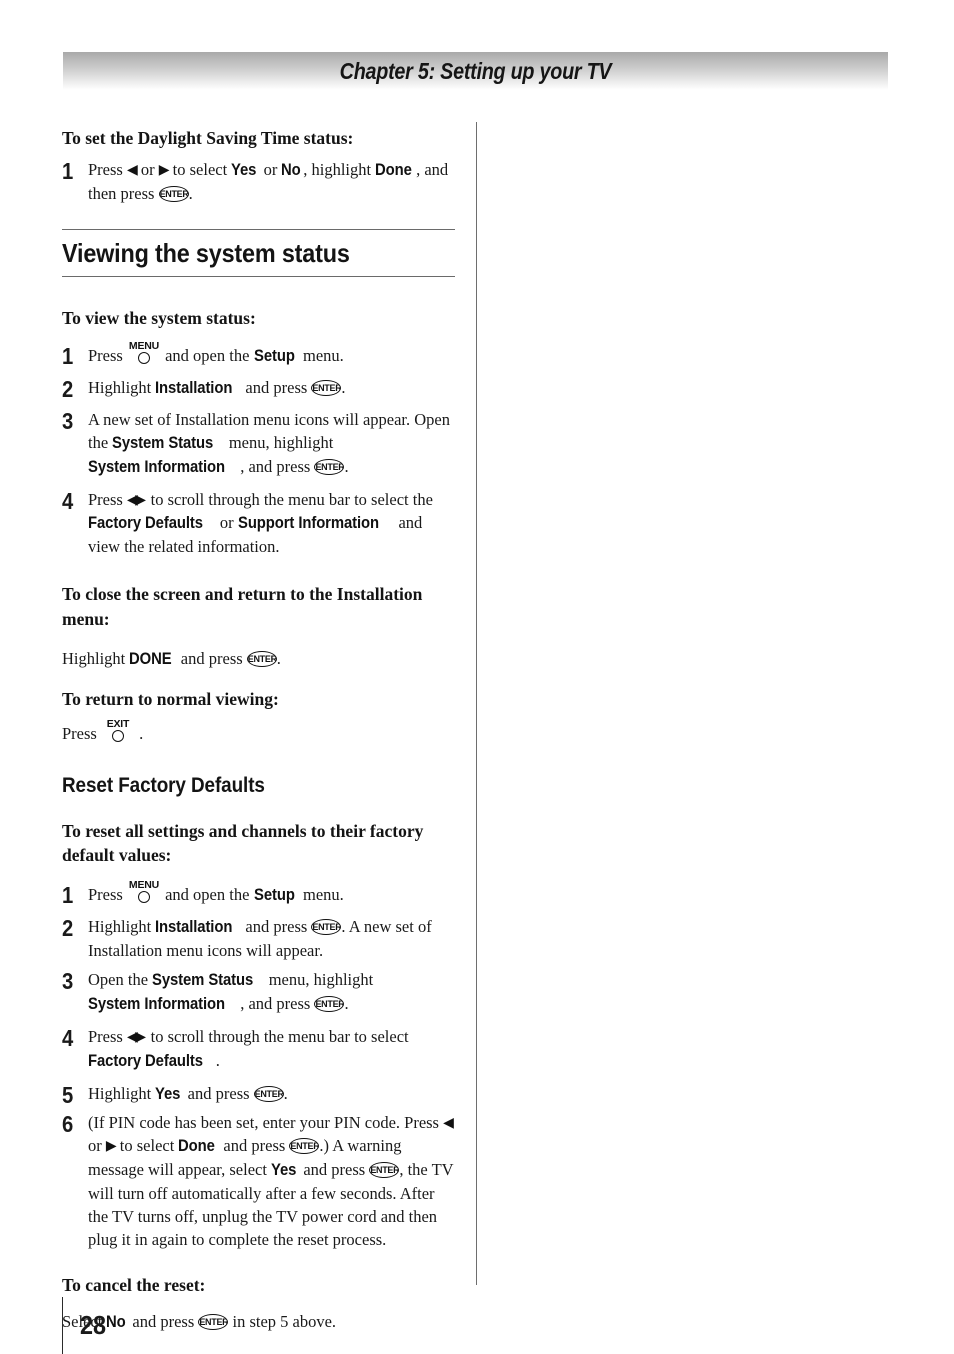 This screenshot has width=954, height=1354. What do you see at coordinates (277, 1037) in the screenshot?
I see `text-fragment: to scroll through the menu bar to select` at bounding box center [277, 1037].